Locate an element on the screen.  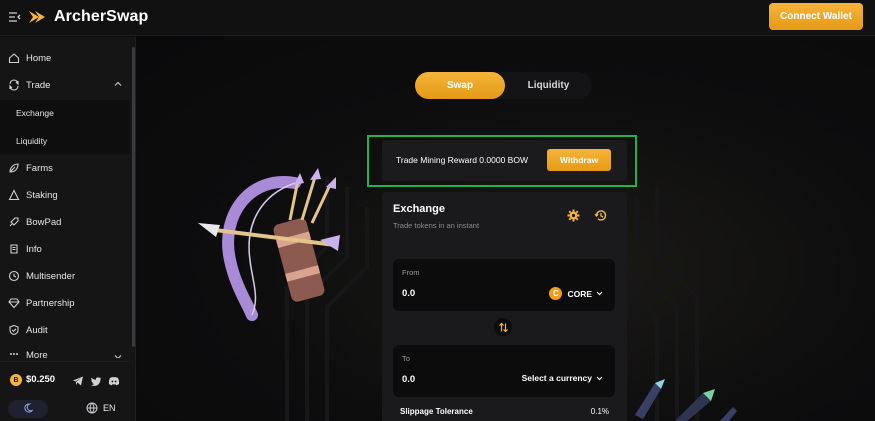
multisender-icon is located at coordinates (14, 276).